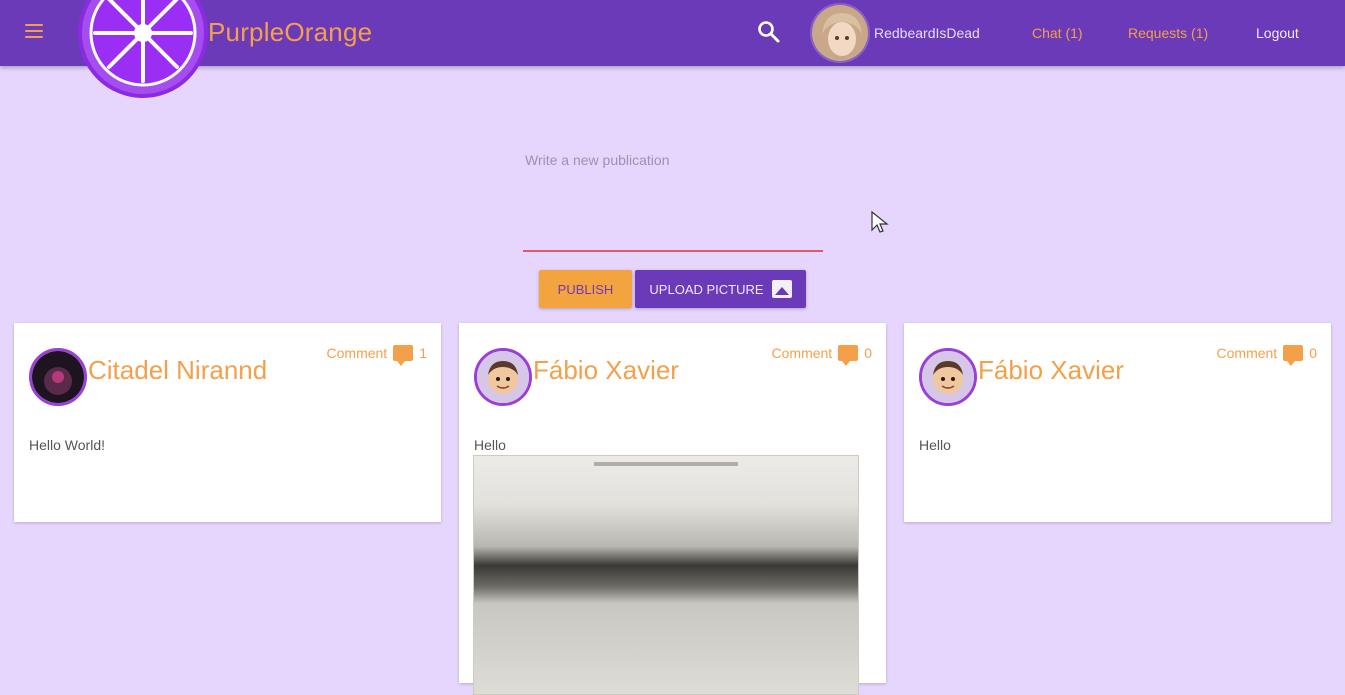 Image resolution: width=1345 pixels, height=695 pixels. What do you see at coordinates (67, 445) in the screenshot?
I see `post-text: Hello World!` at bounding box center [67, 445].